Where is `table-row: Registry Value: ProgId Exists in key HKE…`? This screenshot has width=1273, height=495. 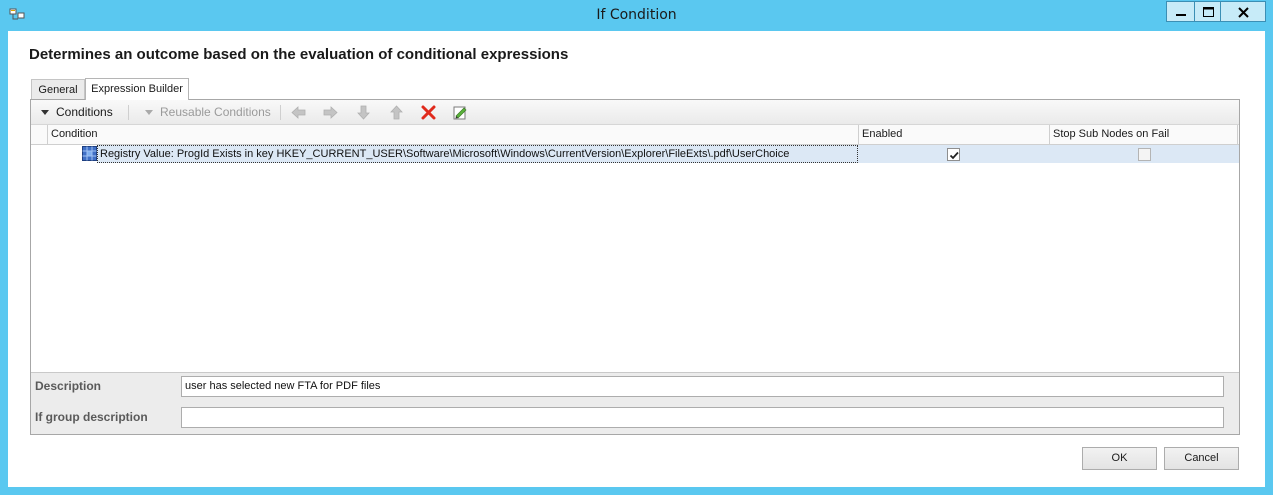
table-row: Registry Value: ProgId Exists in key HKE… is located at coordinates (635, 154).